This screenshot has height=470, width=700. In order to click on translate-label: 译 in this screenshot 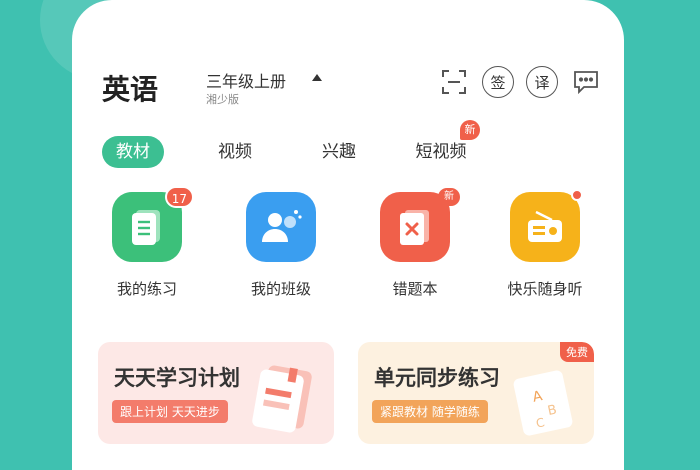, I will do `click(542, 82)`.